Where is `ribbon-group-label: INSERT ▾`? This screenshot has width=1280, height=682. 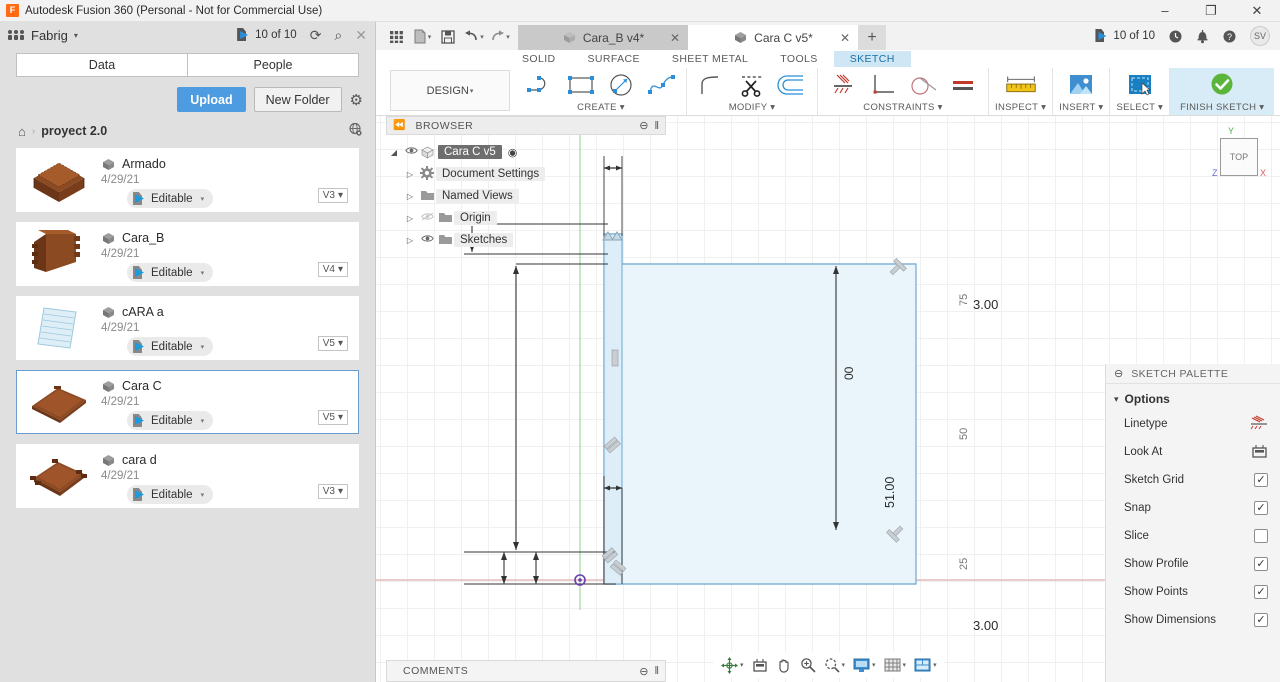 ribbon-group-label: INSERT ▾ is located at coordinates (1081, 107).